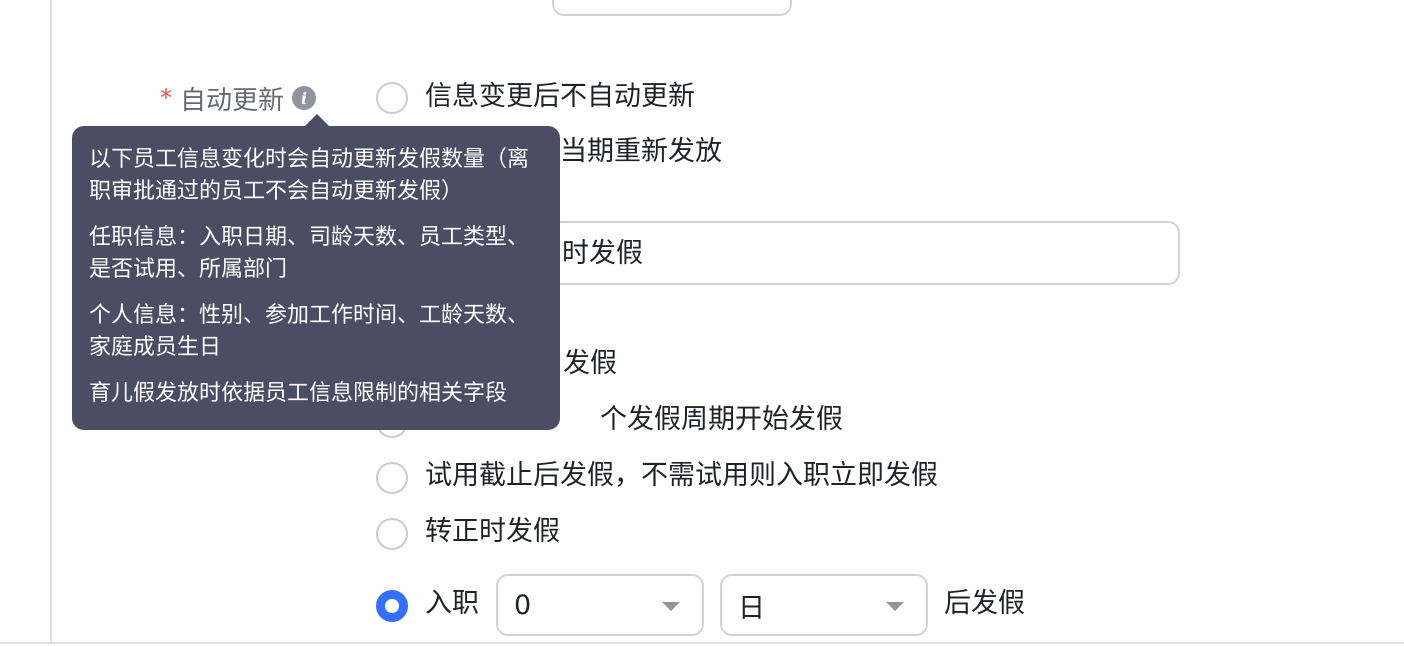  I want to click on auto-update-label-text: 自动更新, so click(232, 100).